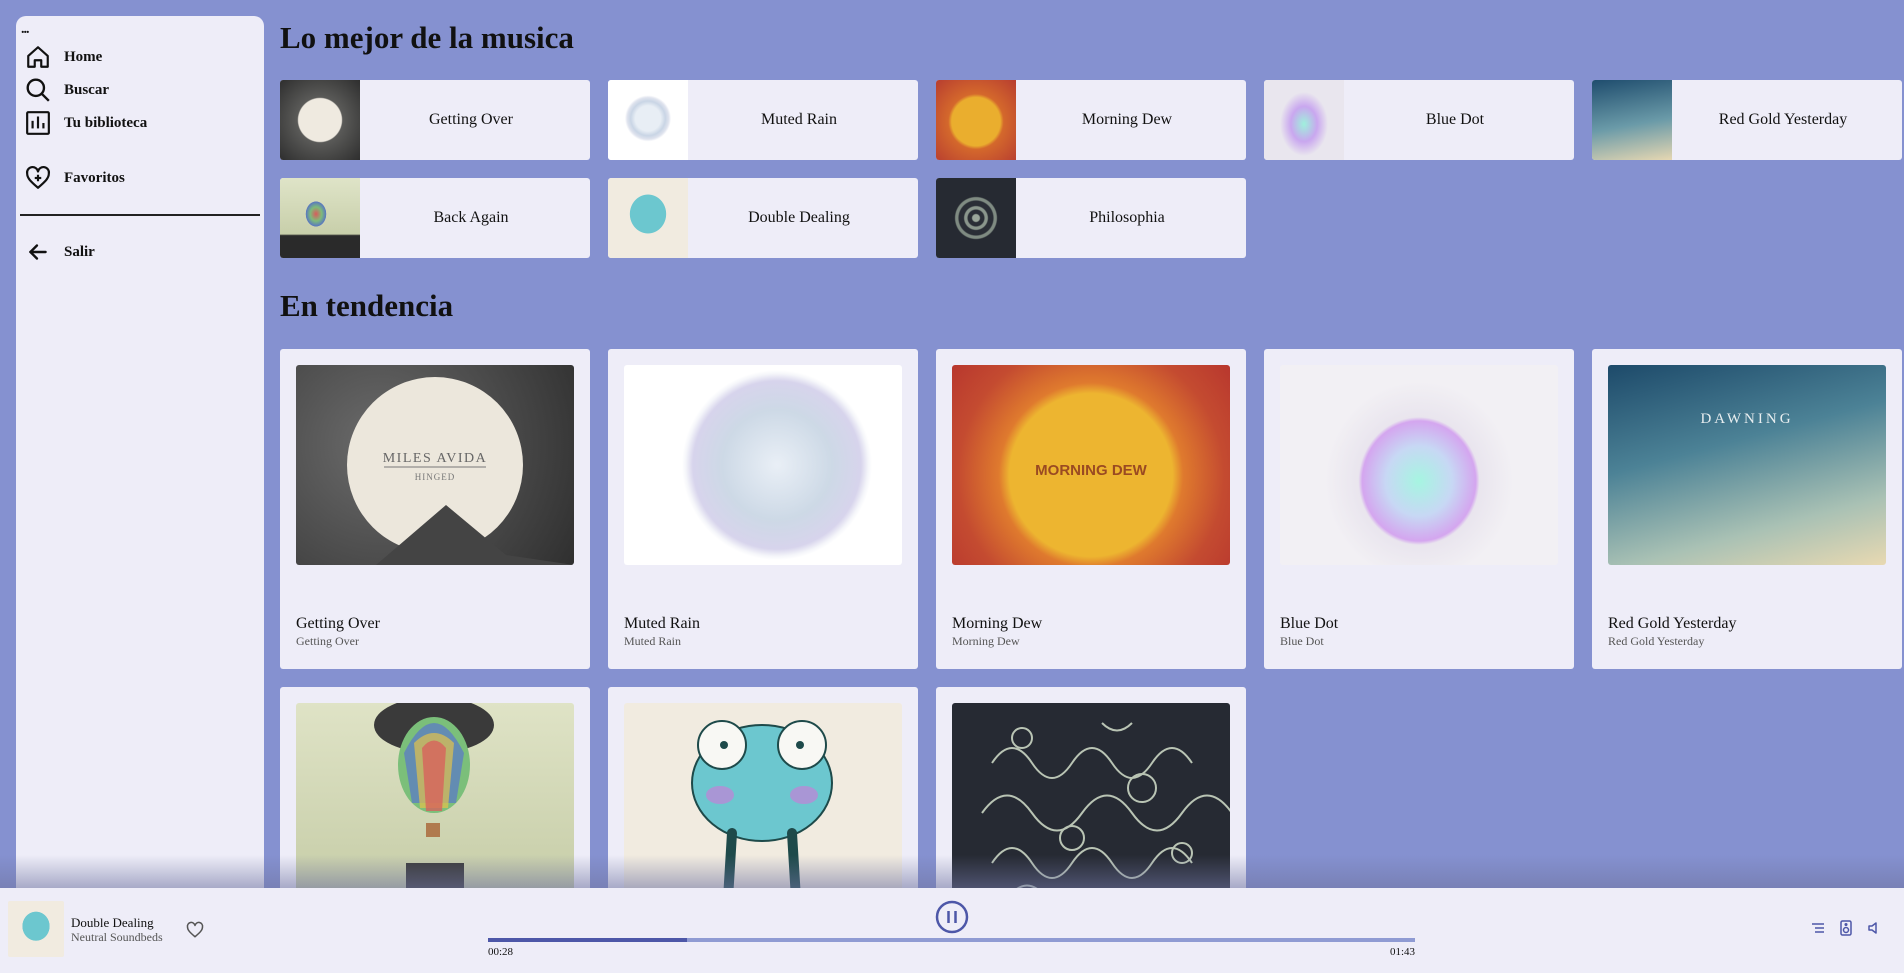 This screenshot has width=1904, height=973. I want to click on art-text-title: DAWNING, so click(1746, 419).